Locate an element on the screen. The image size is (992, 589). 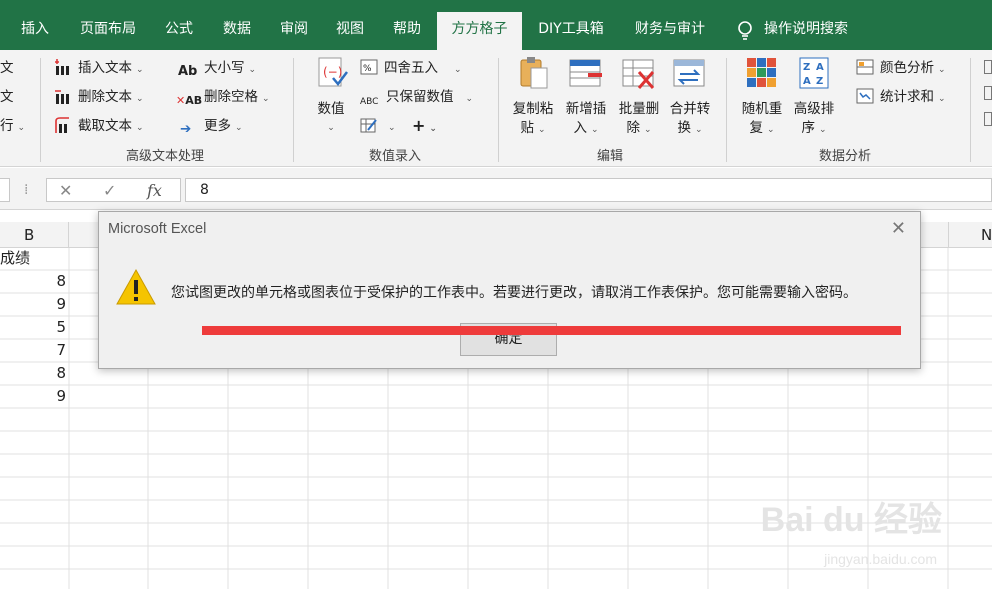
abc-icon: ABC is located at coordinates (369, 102).